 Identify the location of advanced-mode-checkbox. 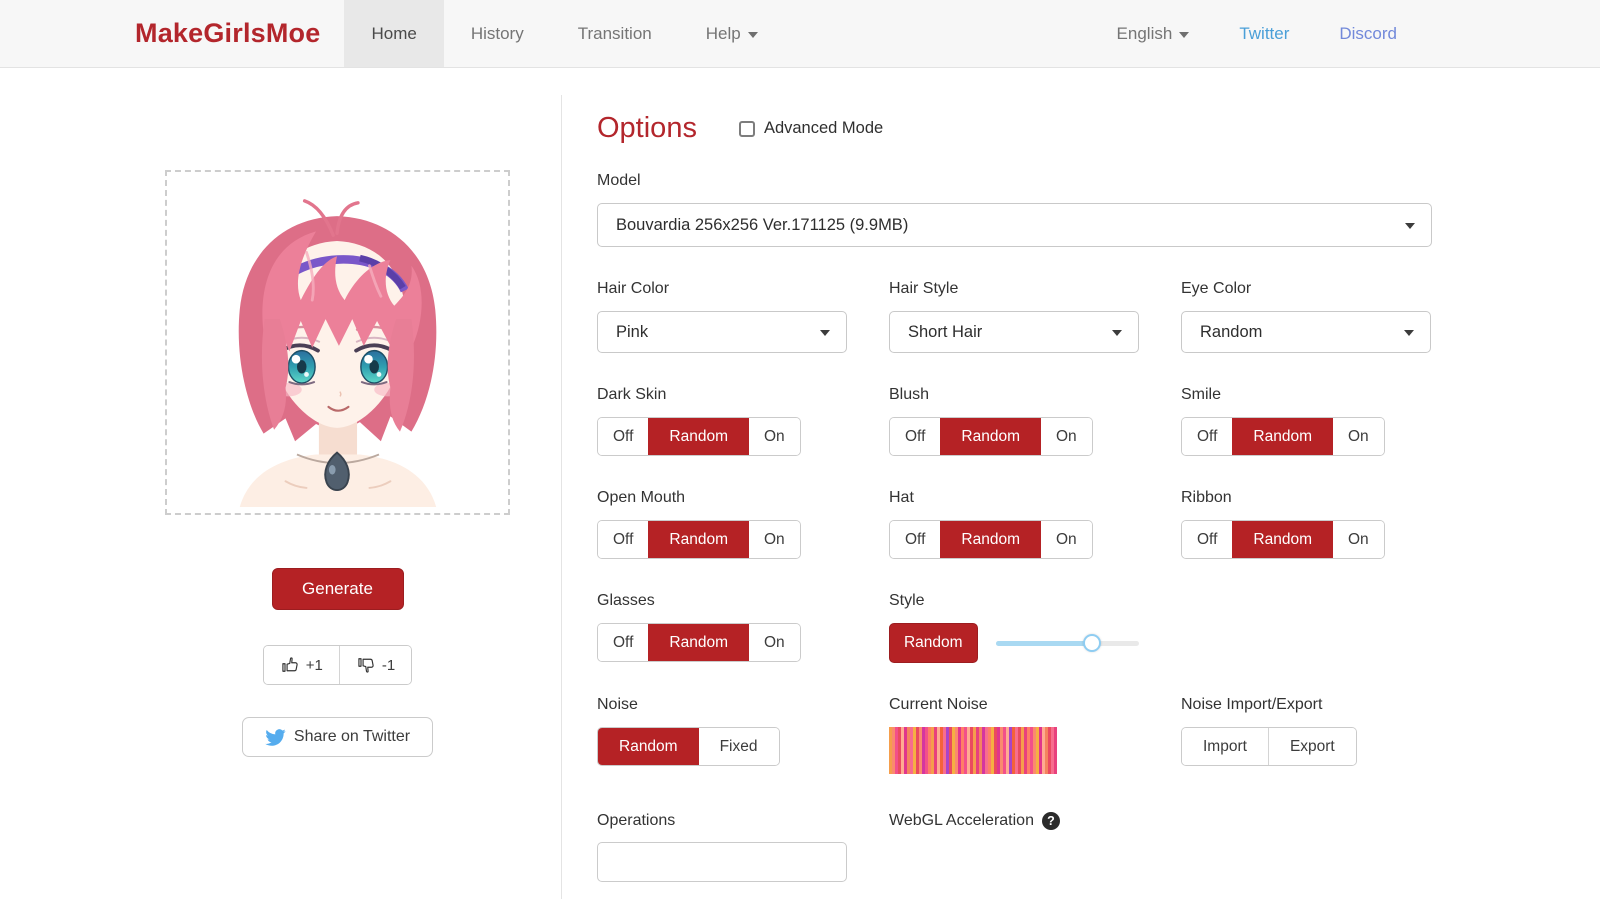
(746, 128).